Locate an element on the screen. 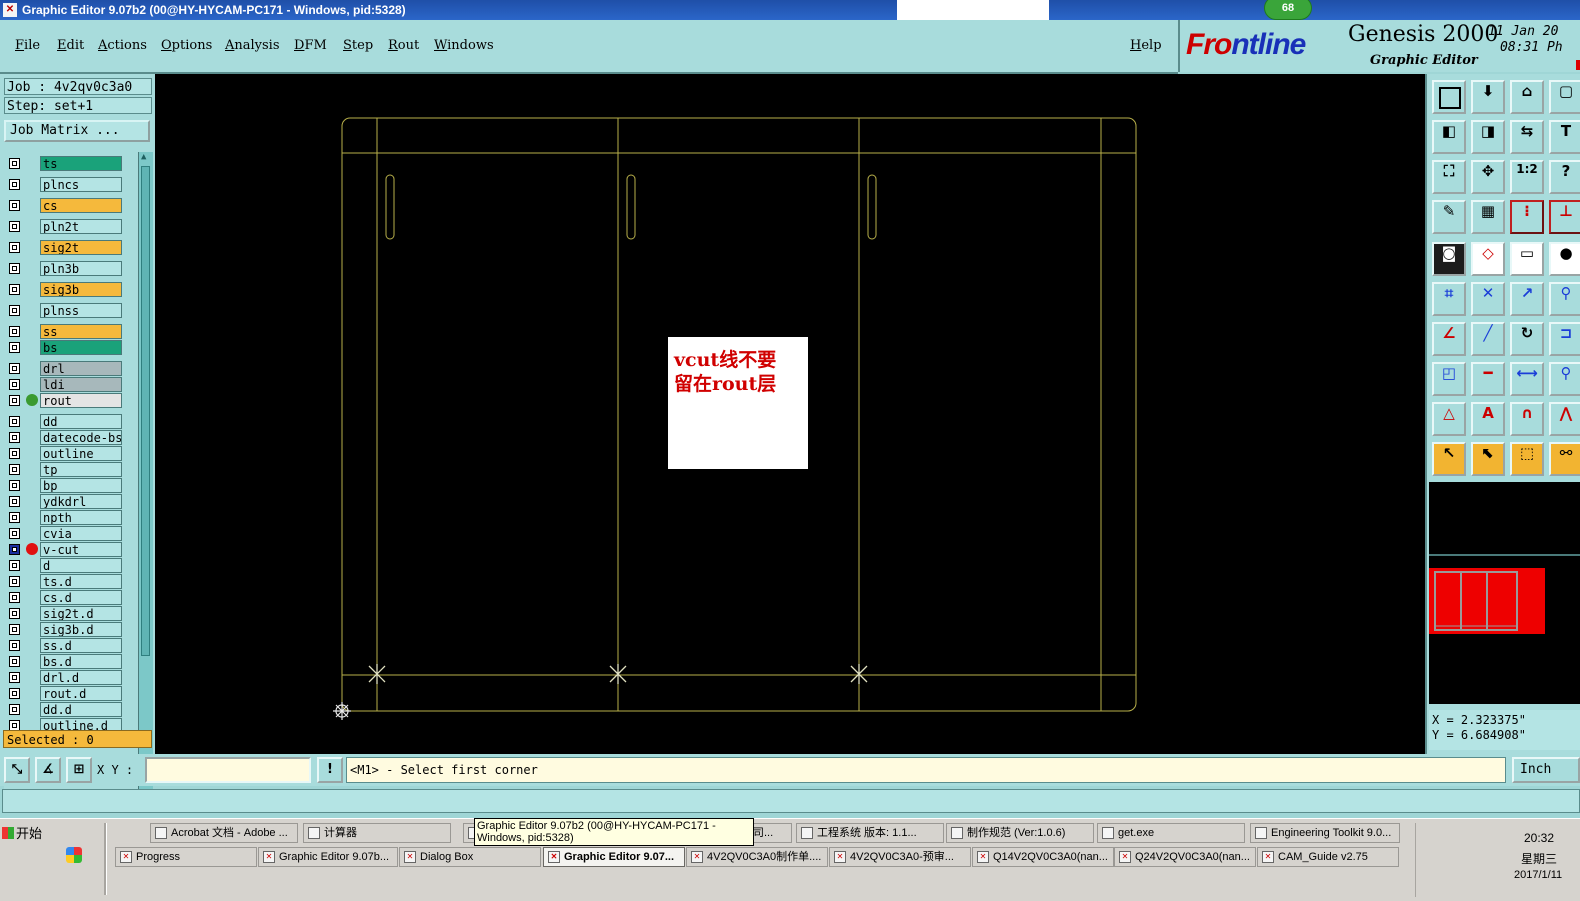 This screenshot has height=901, width=1580. layer-row: ts is located at coordinates (71, 163).